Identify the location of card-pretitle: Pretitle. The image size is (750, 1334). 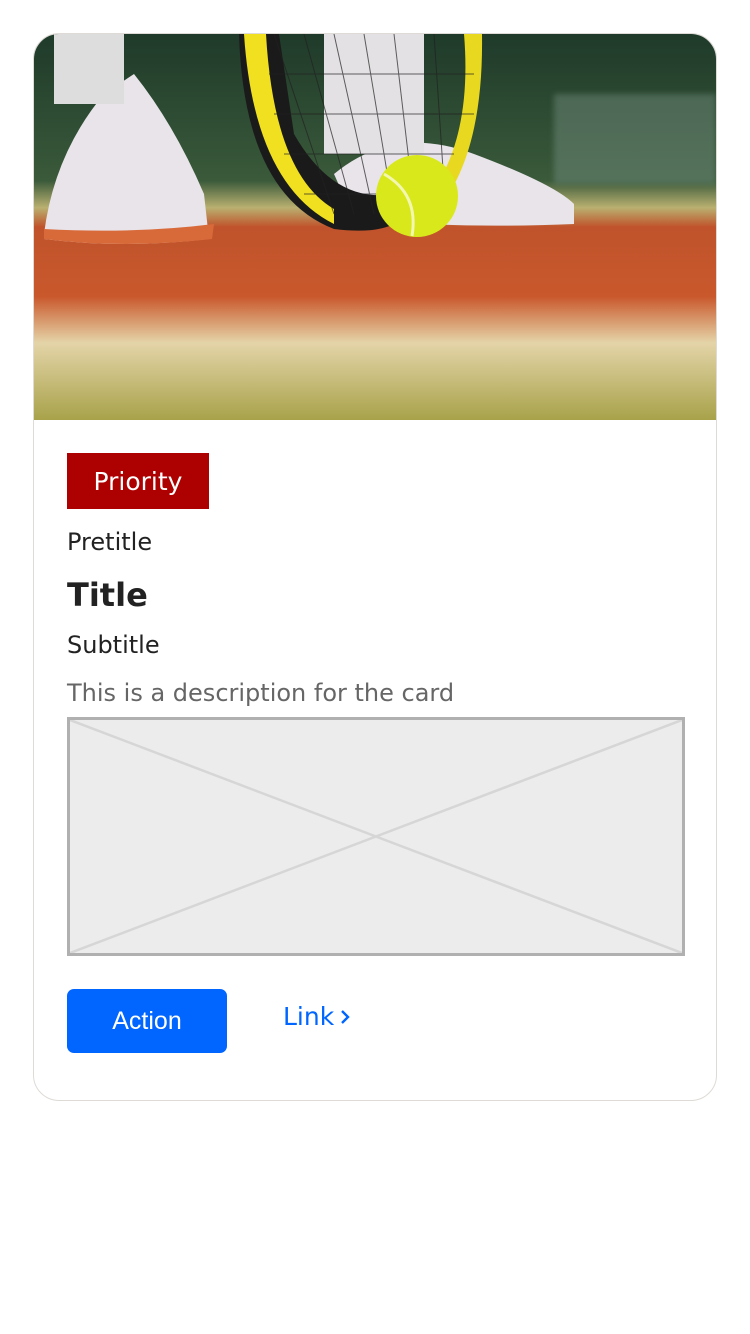
(110, 542).